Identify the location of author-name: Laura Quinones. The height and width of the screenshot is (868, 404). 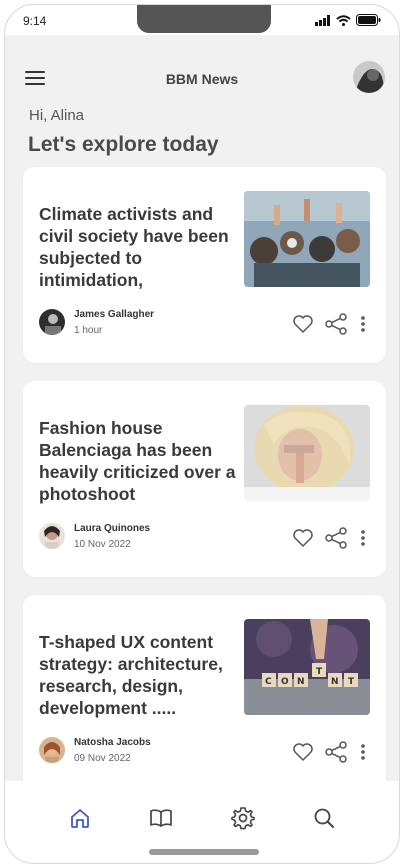
(112, 528).